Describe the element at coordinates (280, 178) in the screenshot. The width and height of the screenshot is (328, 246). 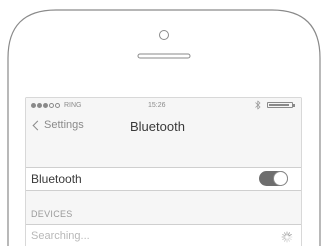
I see `toggle-knob` at that location.